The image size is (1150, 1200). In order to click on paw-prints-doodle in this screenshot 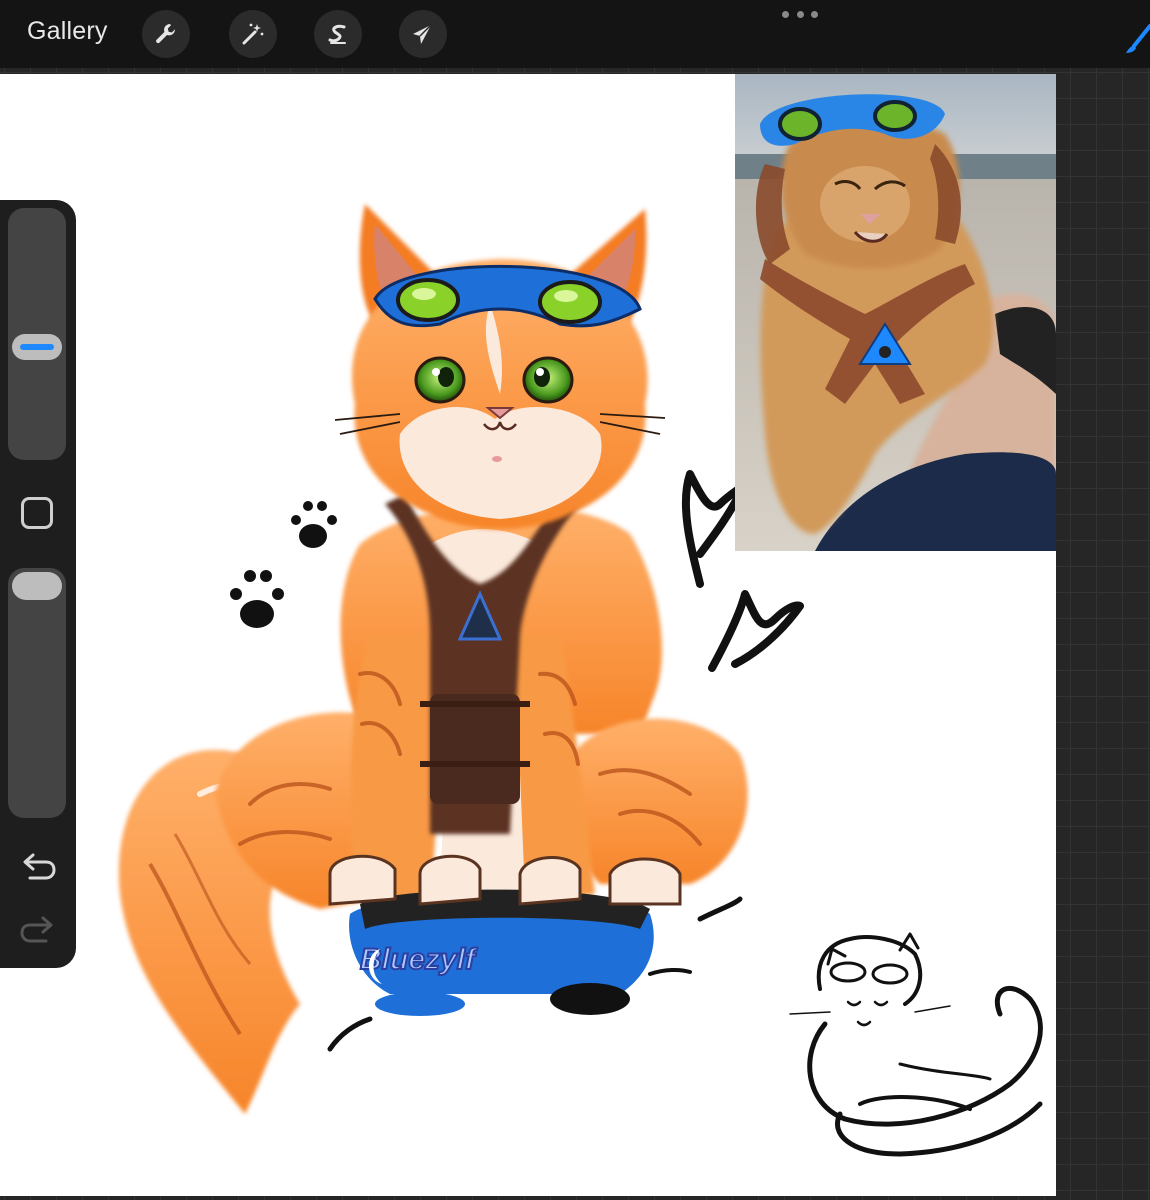, I will do `click(283, 564)`.